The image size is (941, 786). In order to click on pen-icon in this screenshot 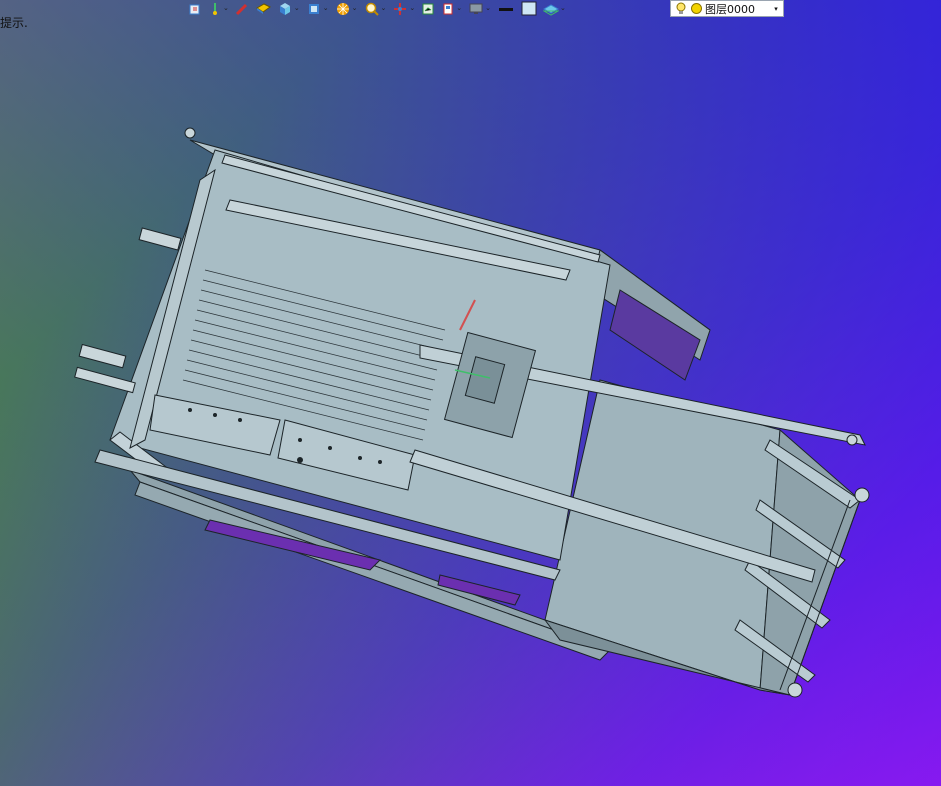, I will do `click(242, 8)`.